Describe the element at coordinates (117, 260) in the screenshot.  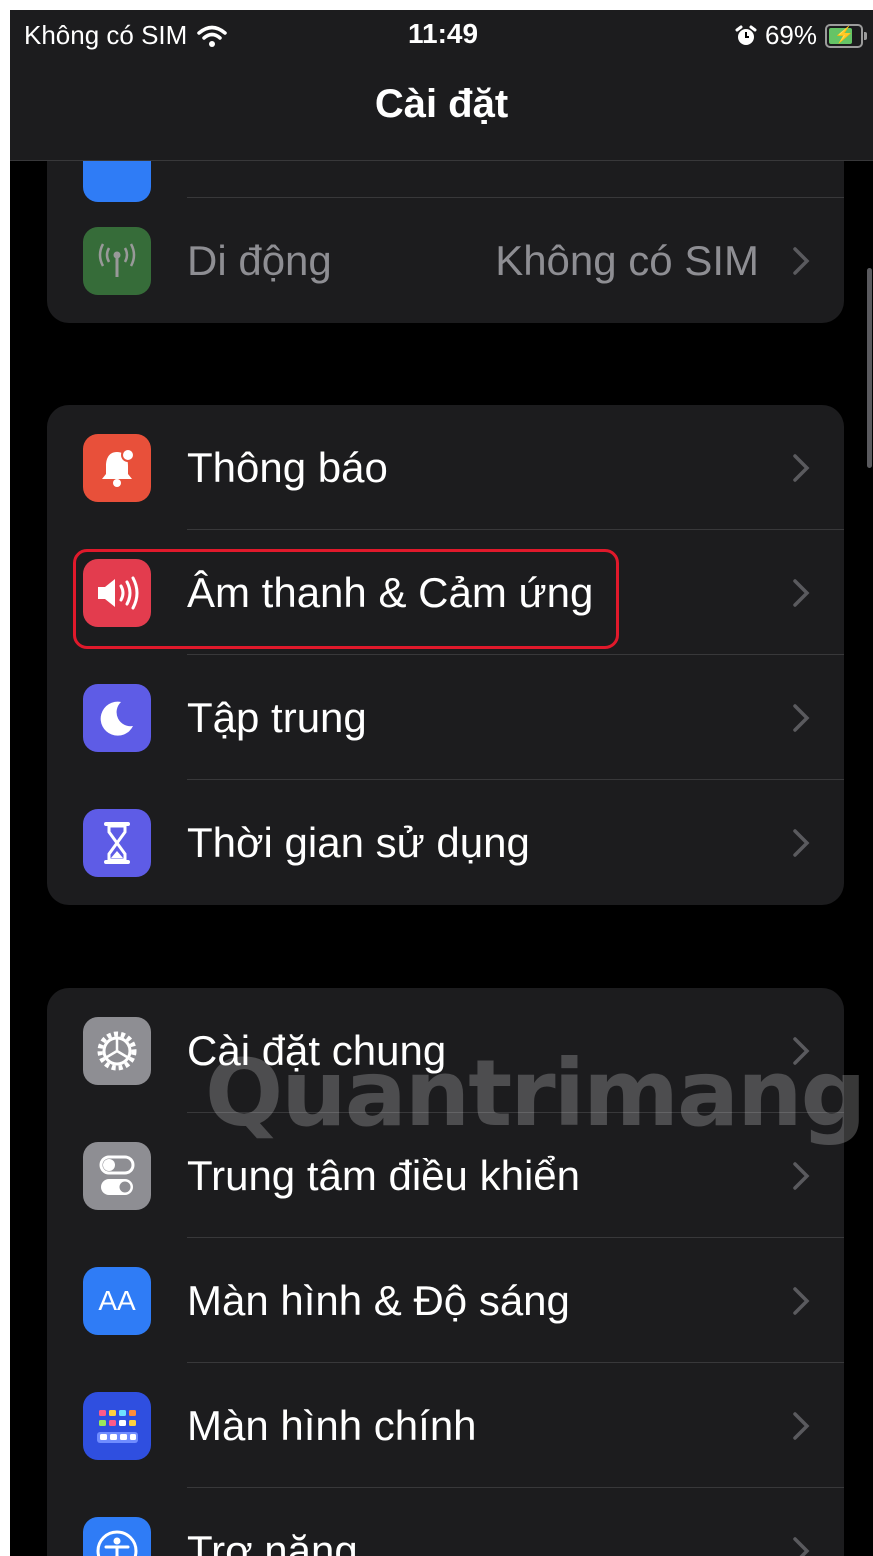
I see `antenna-icon` at that location.